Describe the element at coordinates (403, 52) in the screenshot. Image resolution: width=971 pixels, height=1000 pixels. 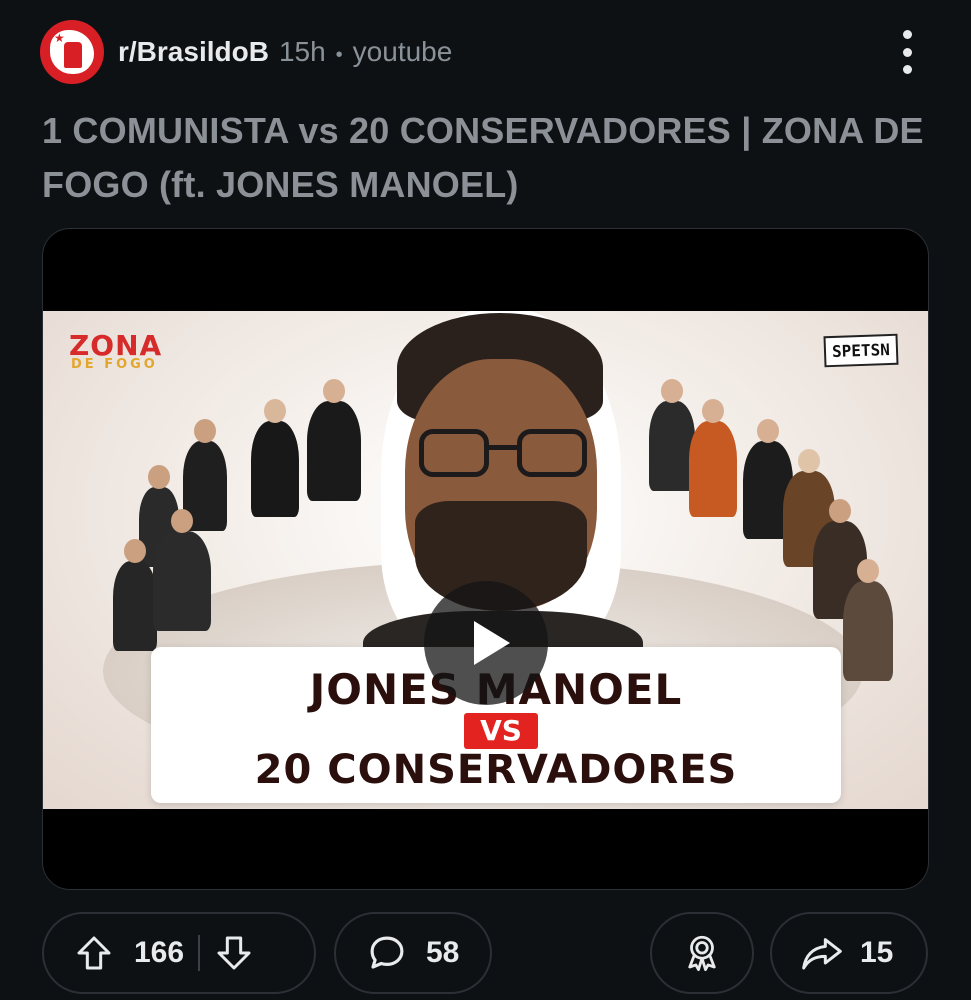
I see `post-source: youtube` at that location.